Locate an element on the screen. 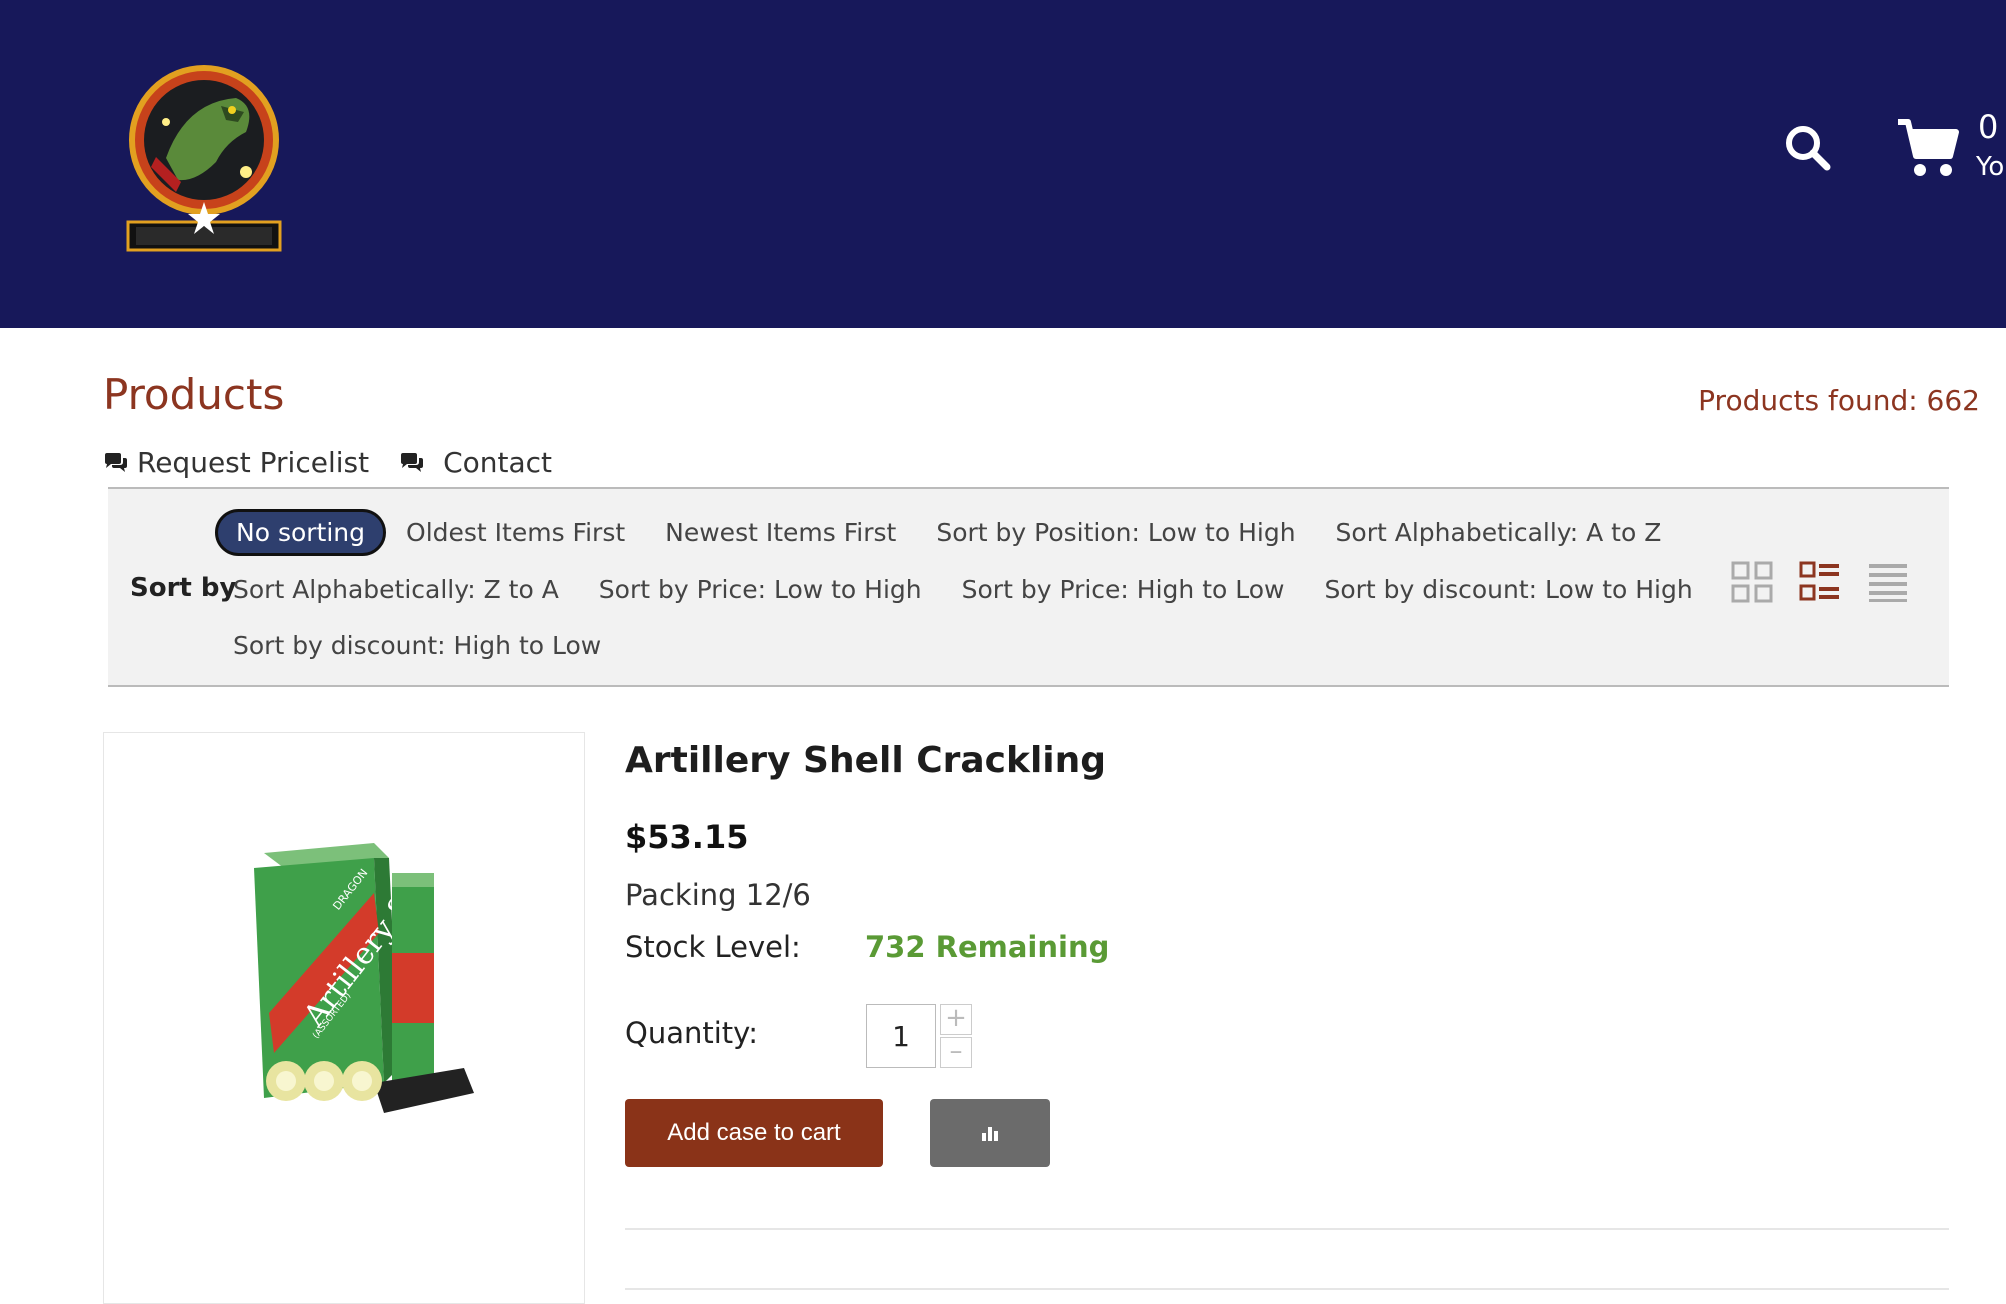 This screenshot has width=2006, height=1304. sort-option-no-sorting: No sorting is located at coordinates (301, 532).